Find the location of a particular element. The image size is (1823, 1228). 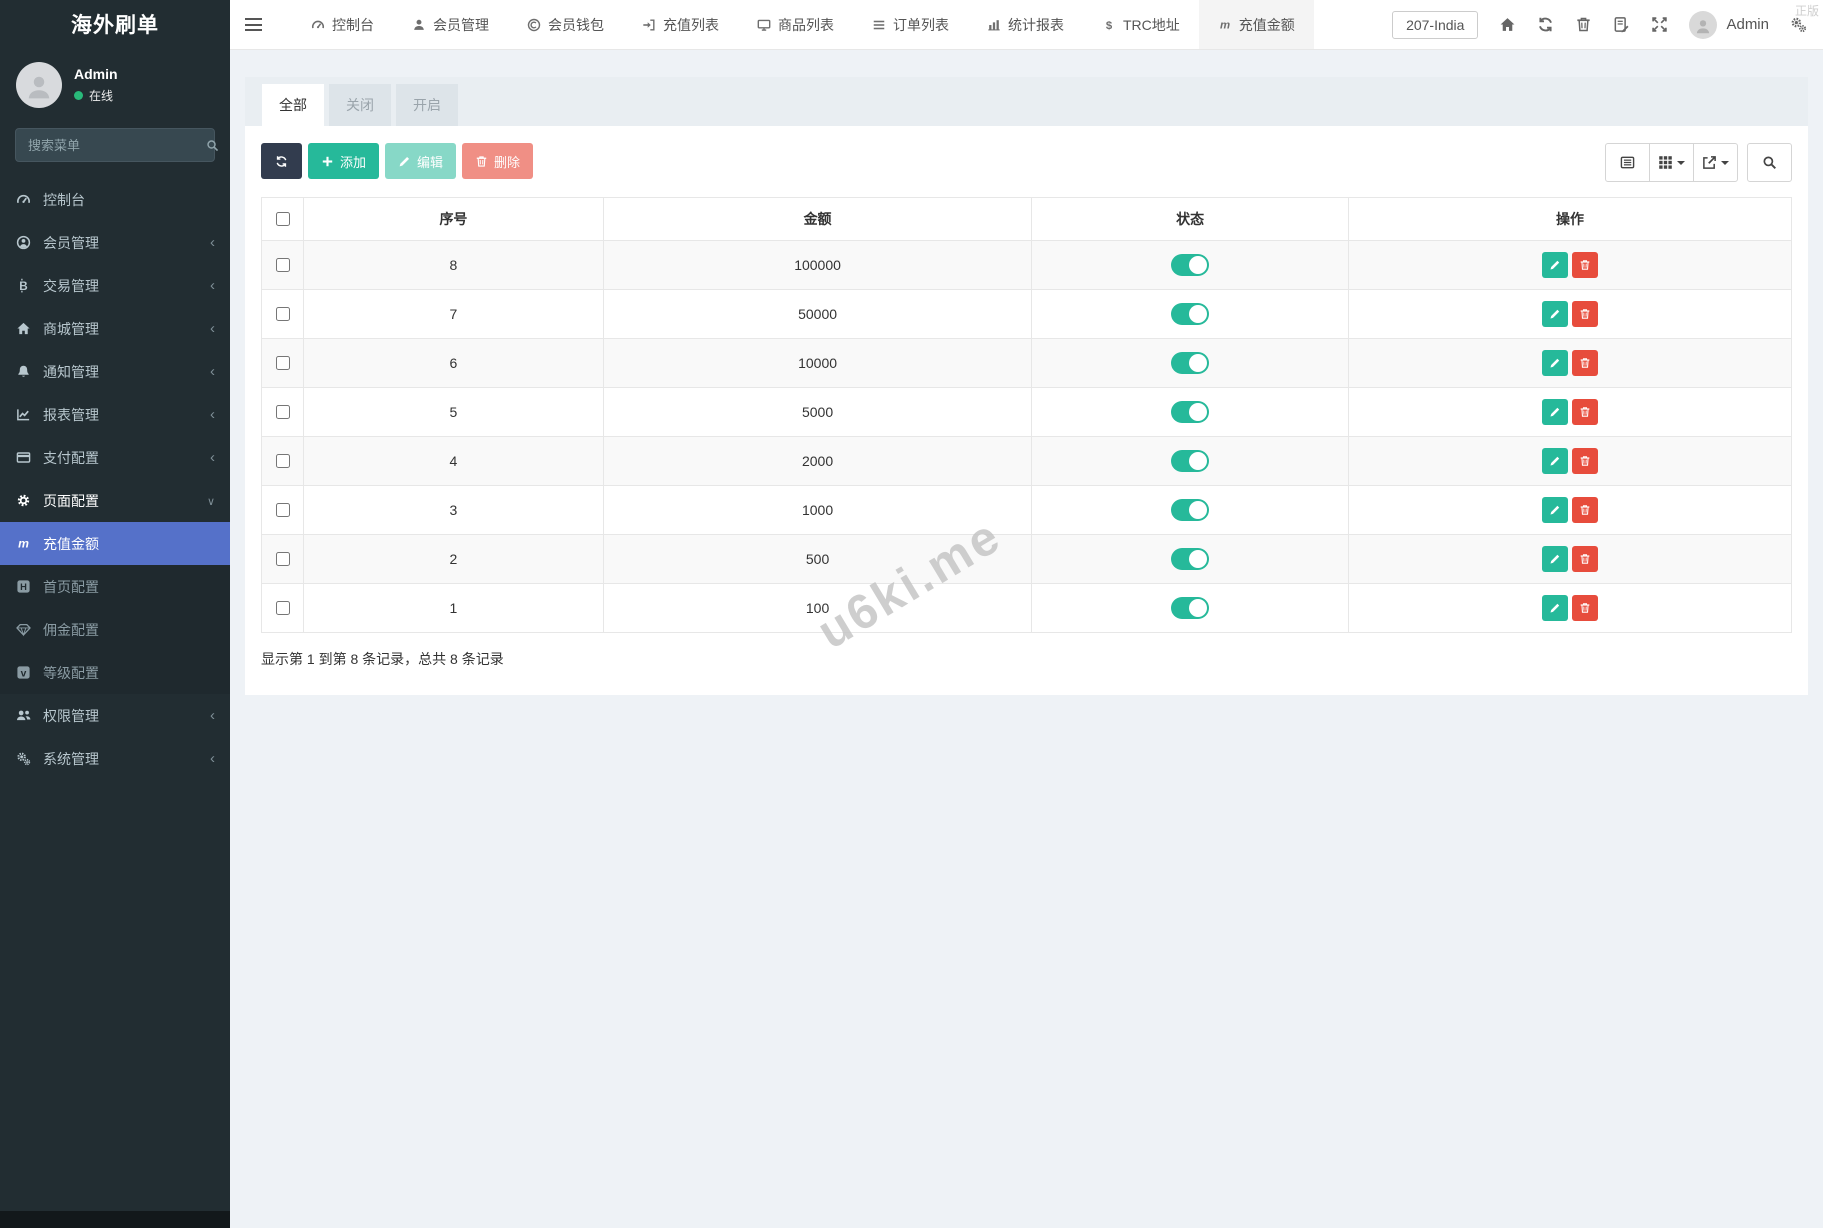

v-square-icon is located at coordinates (23, 673).